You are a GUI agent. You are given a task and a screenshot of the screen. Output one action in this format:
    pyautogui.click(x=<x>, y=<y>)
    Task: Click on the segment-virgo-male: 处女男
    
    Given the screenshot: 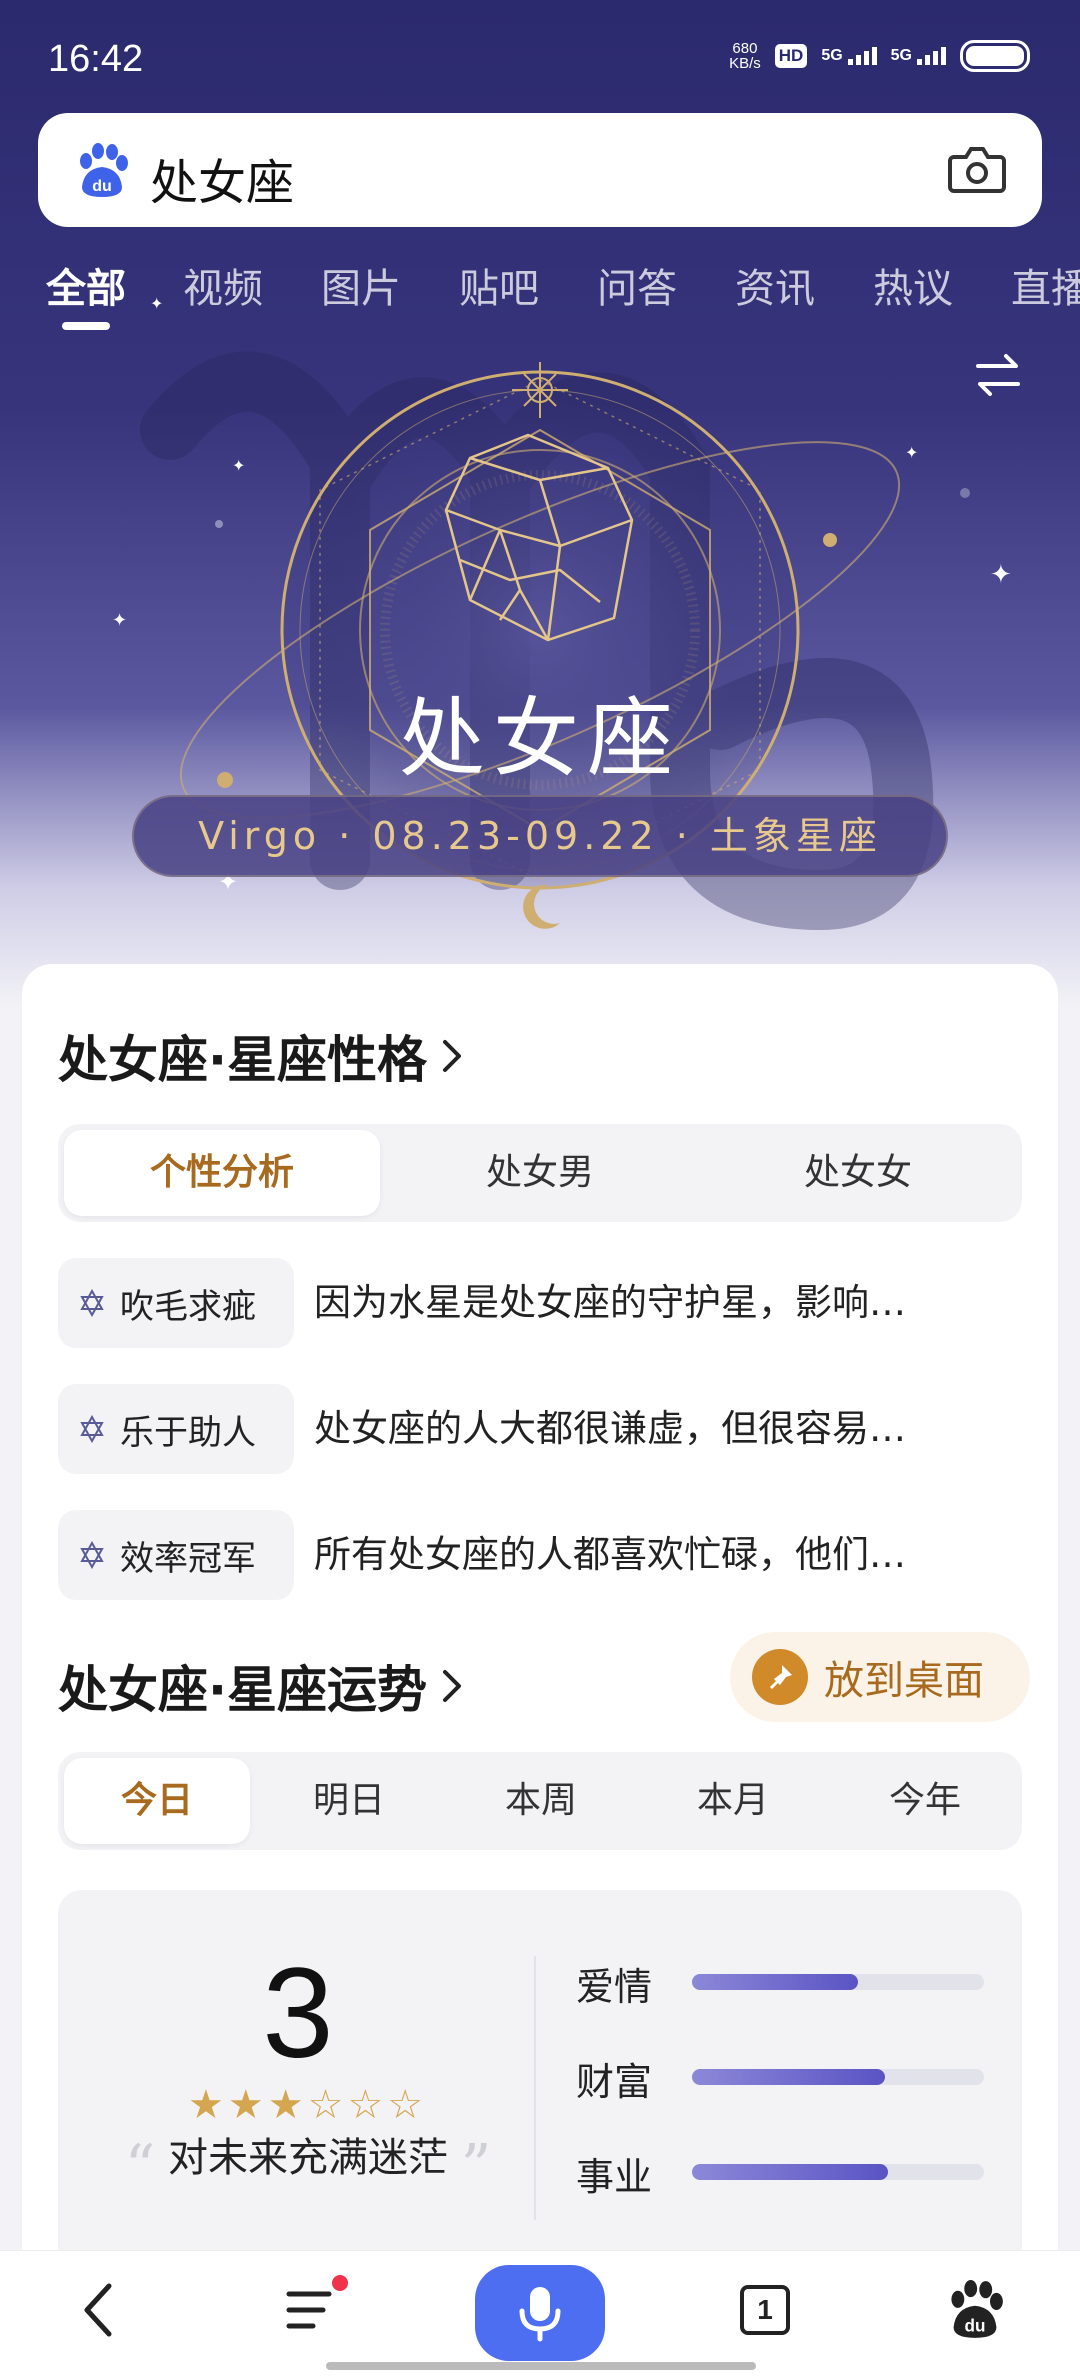 What is the action you would take?
    pyautogui.click(x=540, y=1173)
    